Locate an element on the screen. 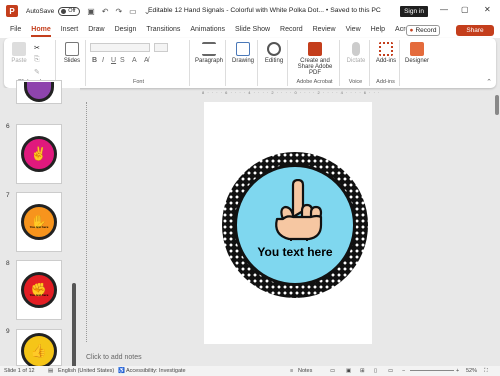 This screenshot has width=500, height=376. font-name-box is located at coordinates (120, 47).